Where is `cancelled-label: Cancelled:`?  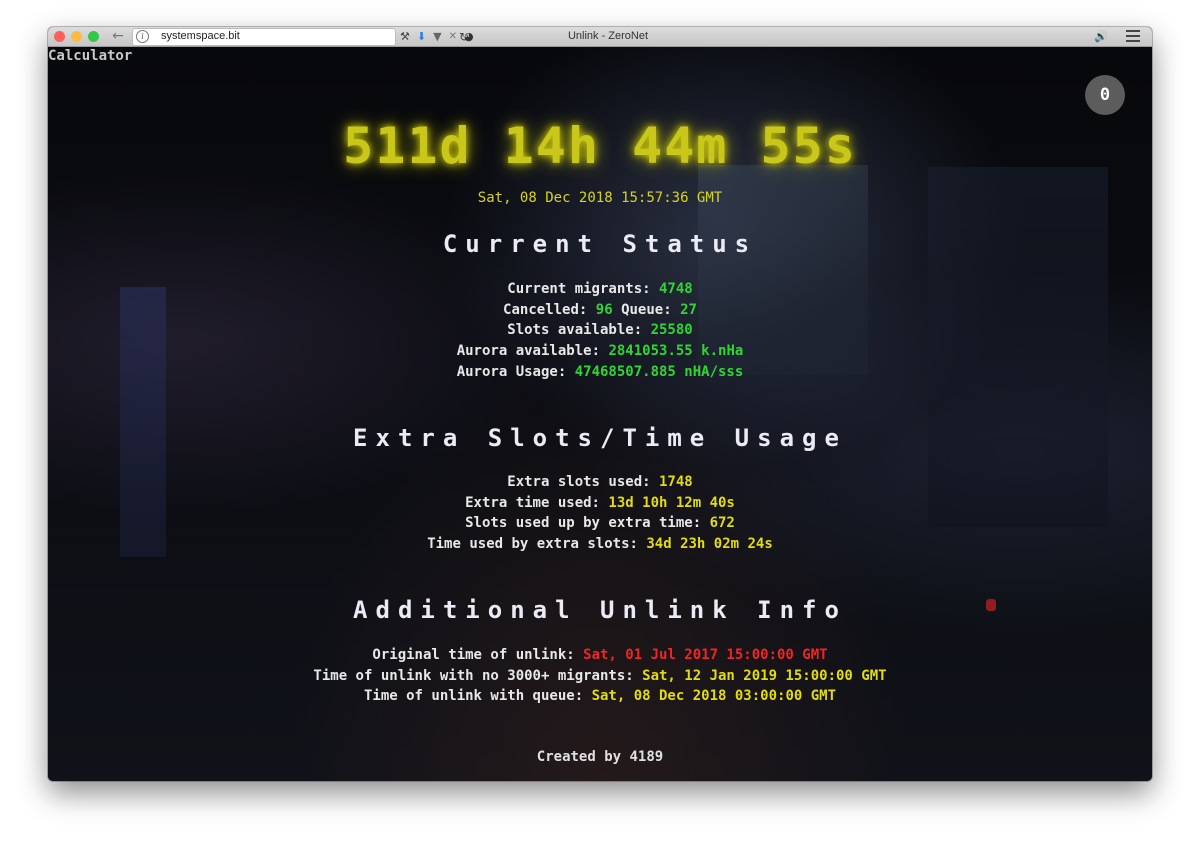 cancelled-label: Cancelled: is located at coordinates (545, 309).